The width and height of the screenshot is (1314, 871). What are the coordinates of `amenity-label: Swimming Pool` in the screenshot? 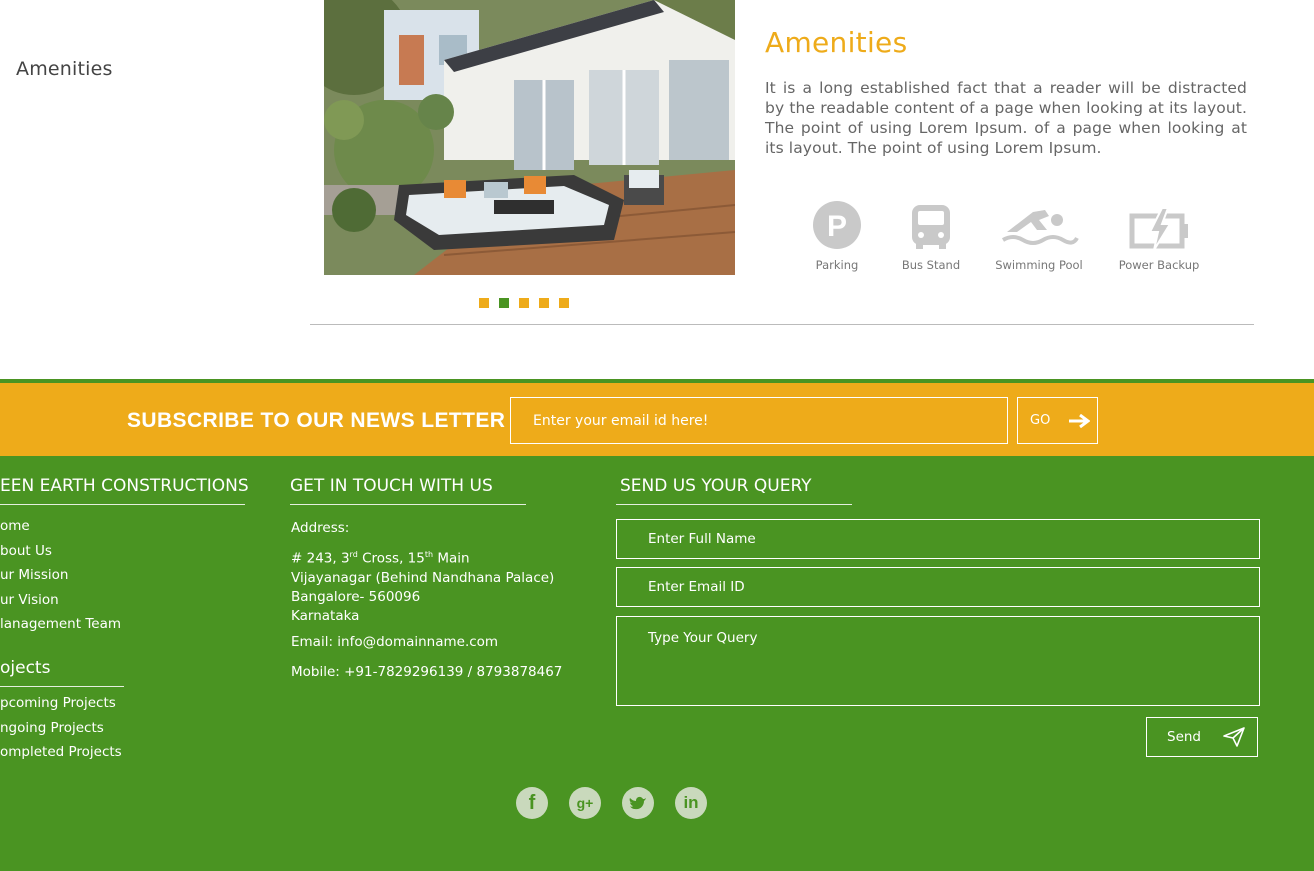 It's located at (1039, 265).